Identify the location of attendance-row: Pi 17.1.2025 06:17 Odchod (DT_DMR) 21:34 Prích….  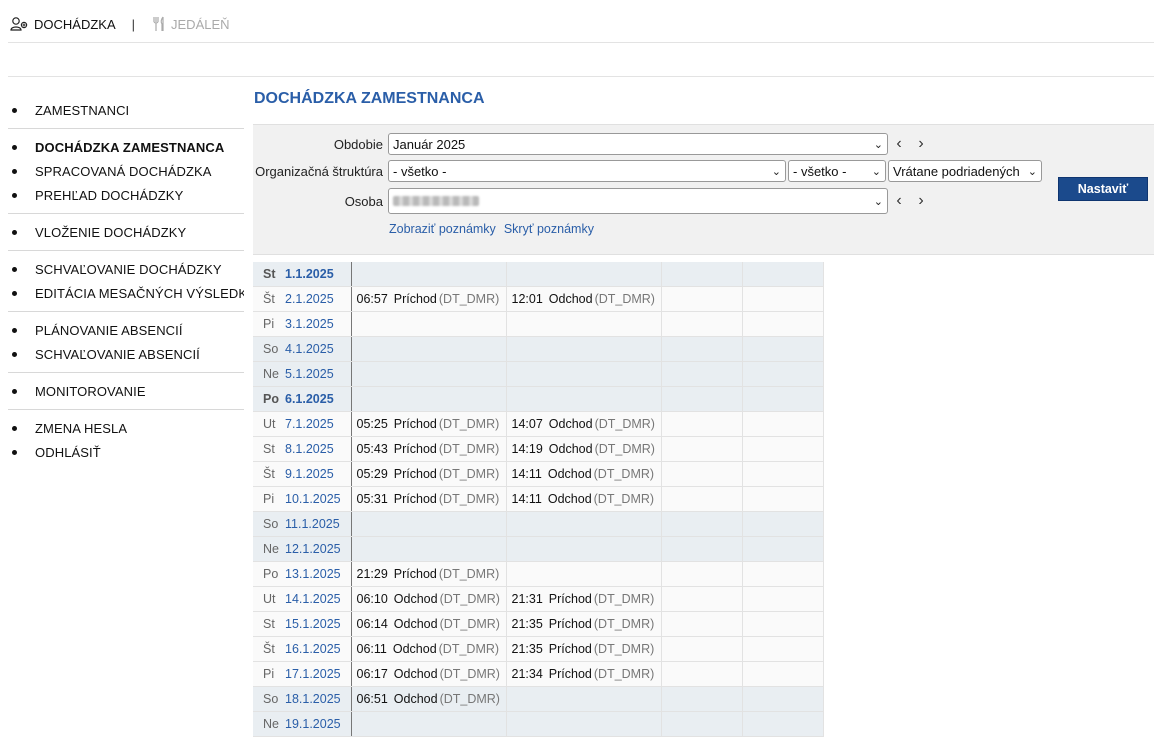
(538, 674).